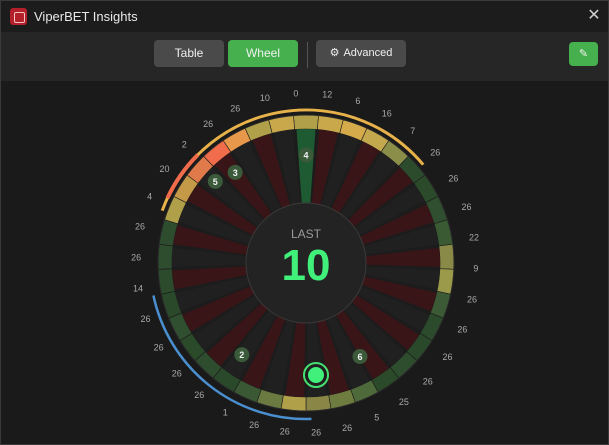 The height and width of the screenshot is (445, 609). Describe the element at coordinates (334, 53) in the screenshot. I see `gear-icon: ⚙` at that location.